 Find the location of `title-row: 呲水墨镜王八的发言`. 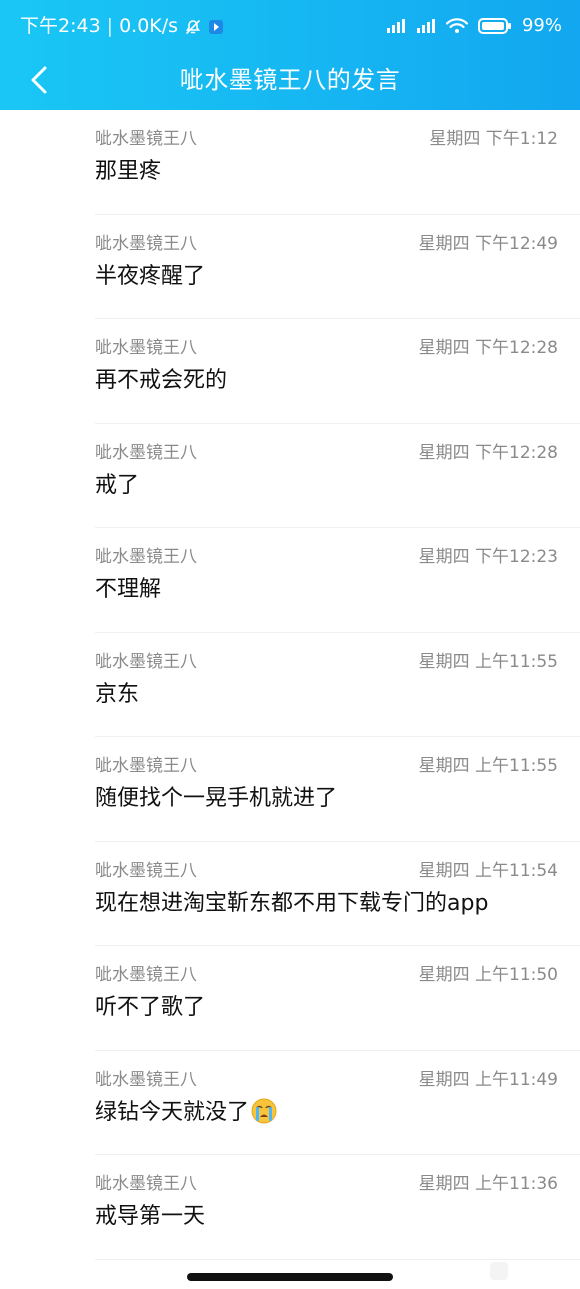

title-row: 呲水墨镜王八的发言 is located at coordinates (290, 80).